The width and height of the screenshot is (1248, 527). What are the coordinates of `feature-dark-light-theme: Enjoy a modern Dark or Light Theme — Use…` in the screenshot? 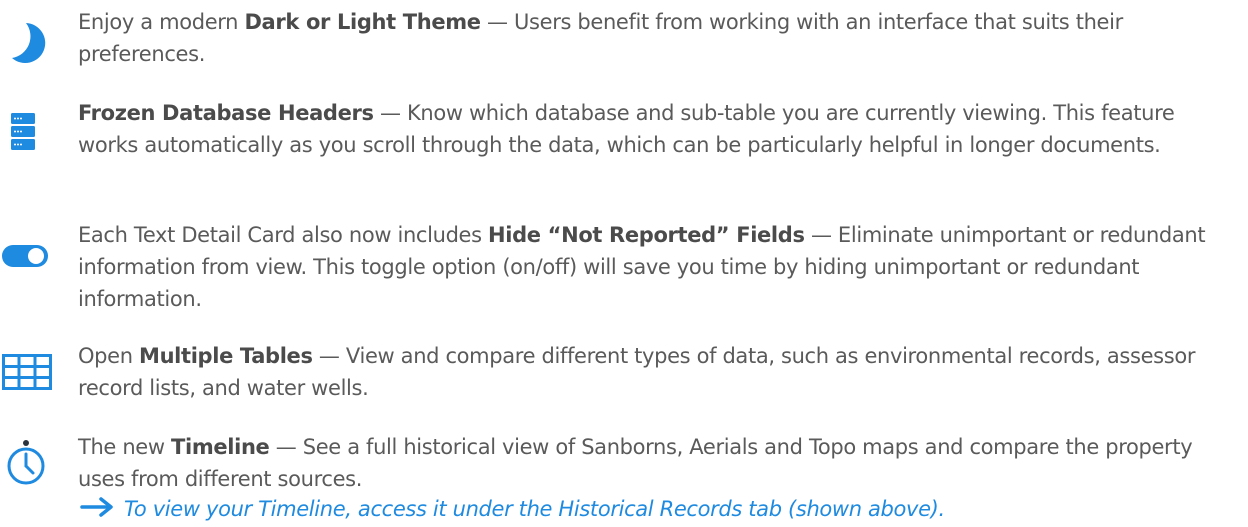 It's located at (624, 39).